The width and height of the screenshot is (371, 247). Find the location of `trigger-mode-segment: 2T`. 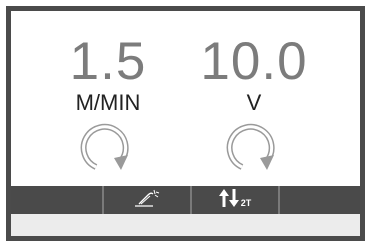

trigger-mode-segment: 2T is located at coordinates (235, 200).